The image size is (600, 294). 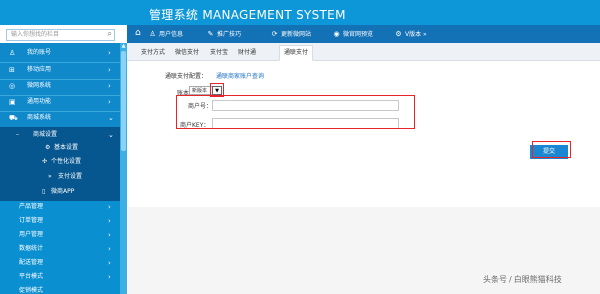 I want to click on search-placeholder: 输入你想找的栏目, so click(x=35, y=34).